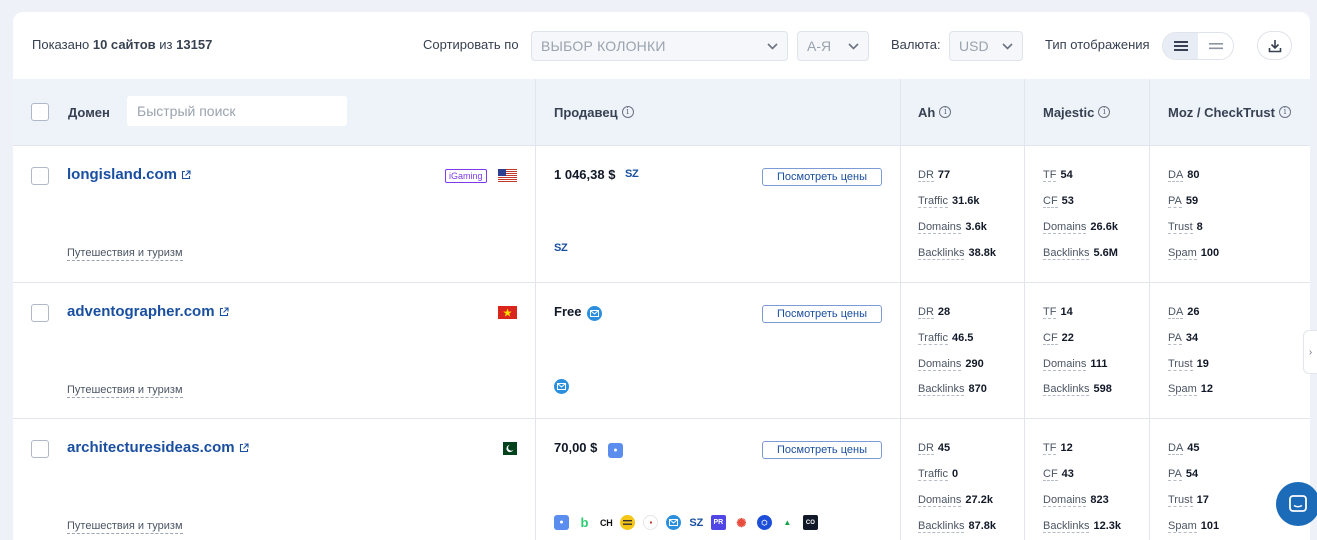  What do you see at coordinates (594, 112) in the screenshot?
I see `column-seller: Продавец i` at bounding box center [594, 112].